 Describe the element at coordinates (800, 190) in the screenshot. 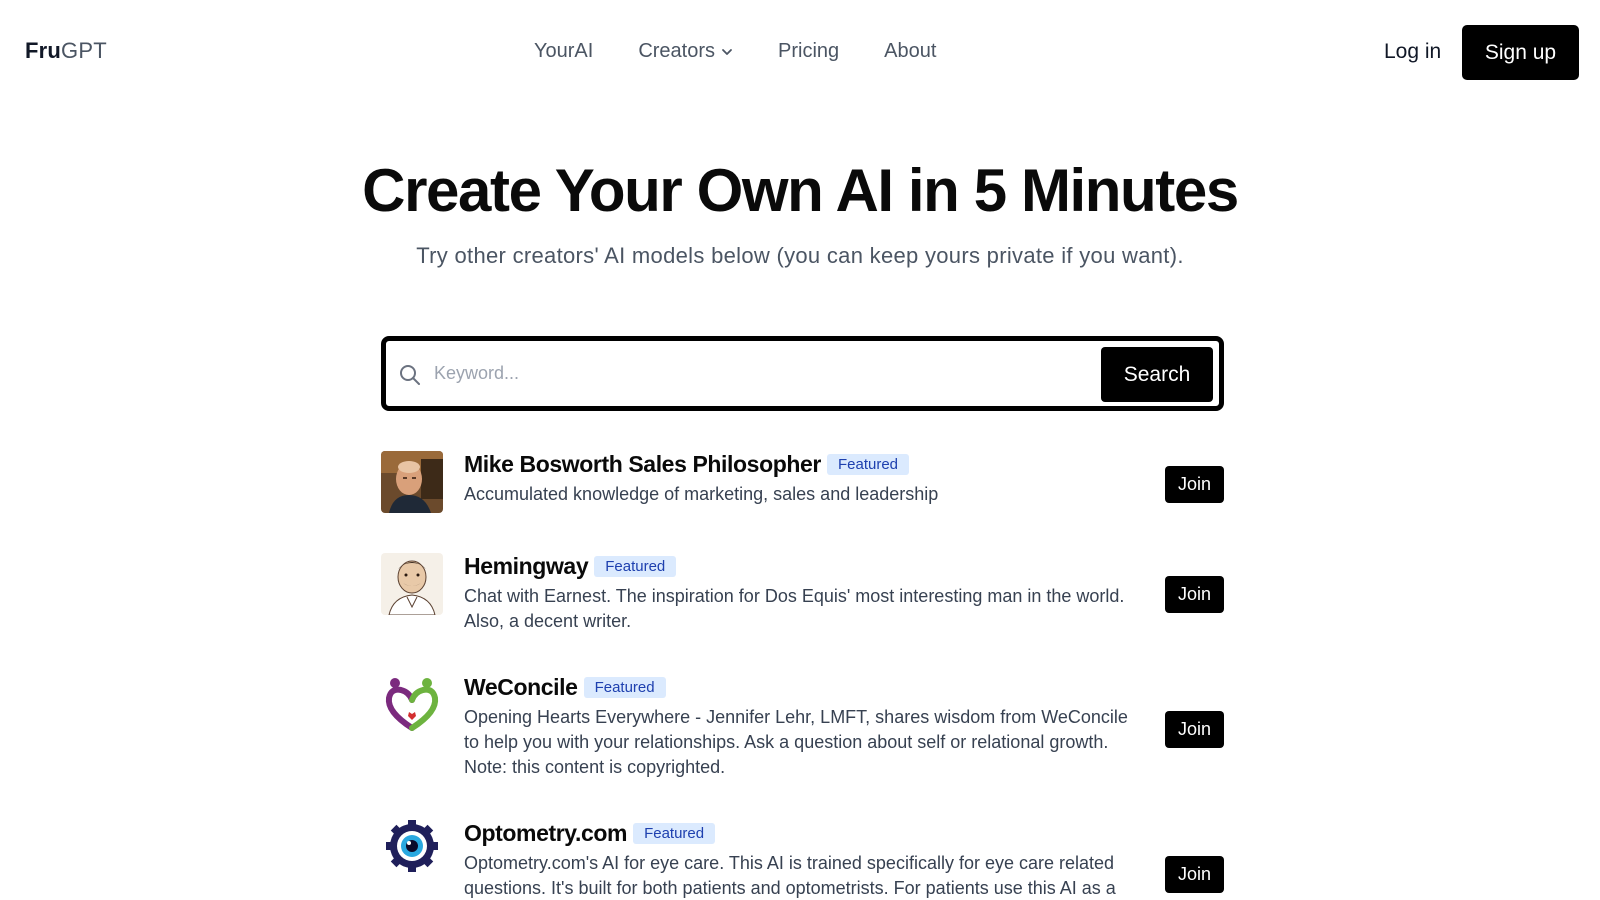

I see `hero-title: Create Your Own AI in 5 Minutes` at that location.